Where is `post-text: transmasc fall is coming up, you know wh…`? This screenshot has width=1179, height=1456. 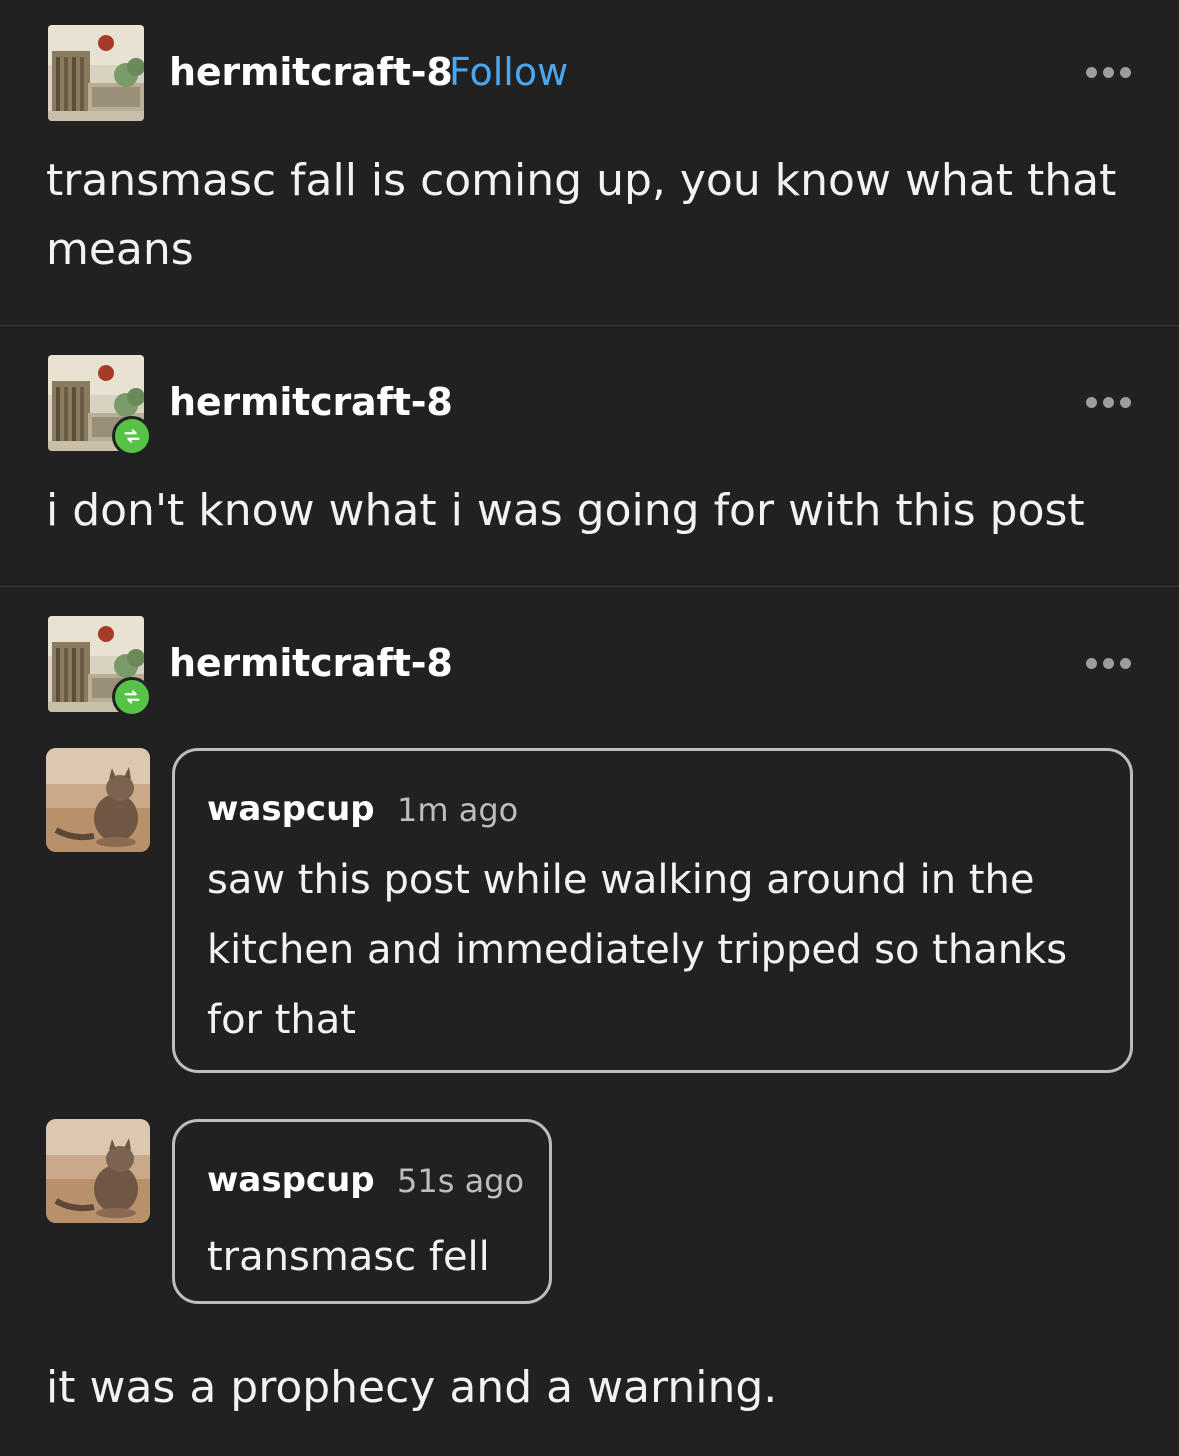
post-text: transmasc fall is coming up, you know wh… is located at coordinates (581, 215).